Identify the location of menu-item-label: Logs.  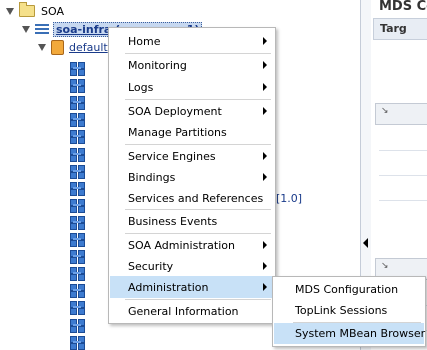
(141, 87).